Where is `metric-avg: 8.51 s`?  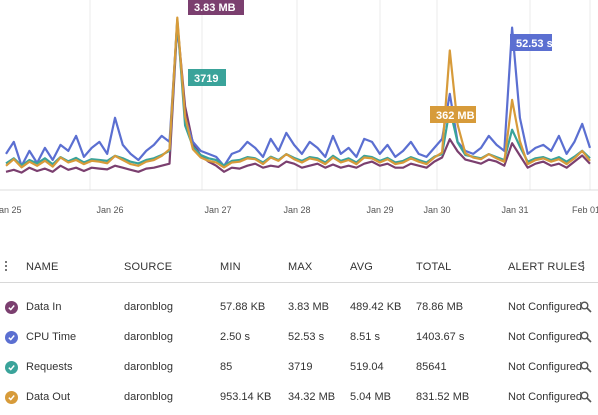
metric-avg: 8.51 s is located at coordinates (365, 337).